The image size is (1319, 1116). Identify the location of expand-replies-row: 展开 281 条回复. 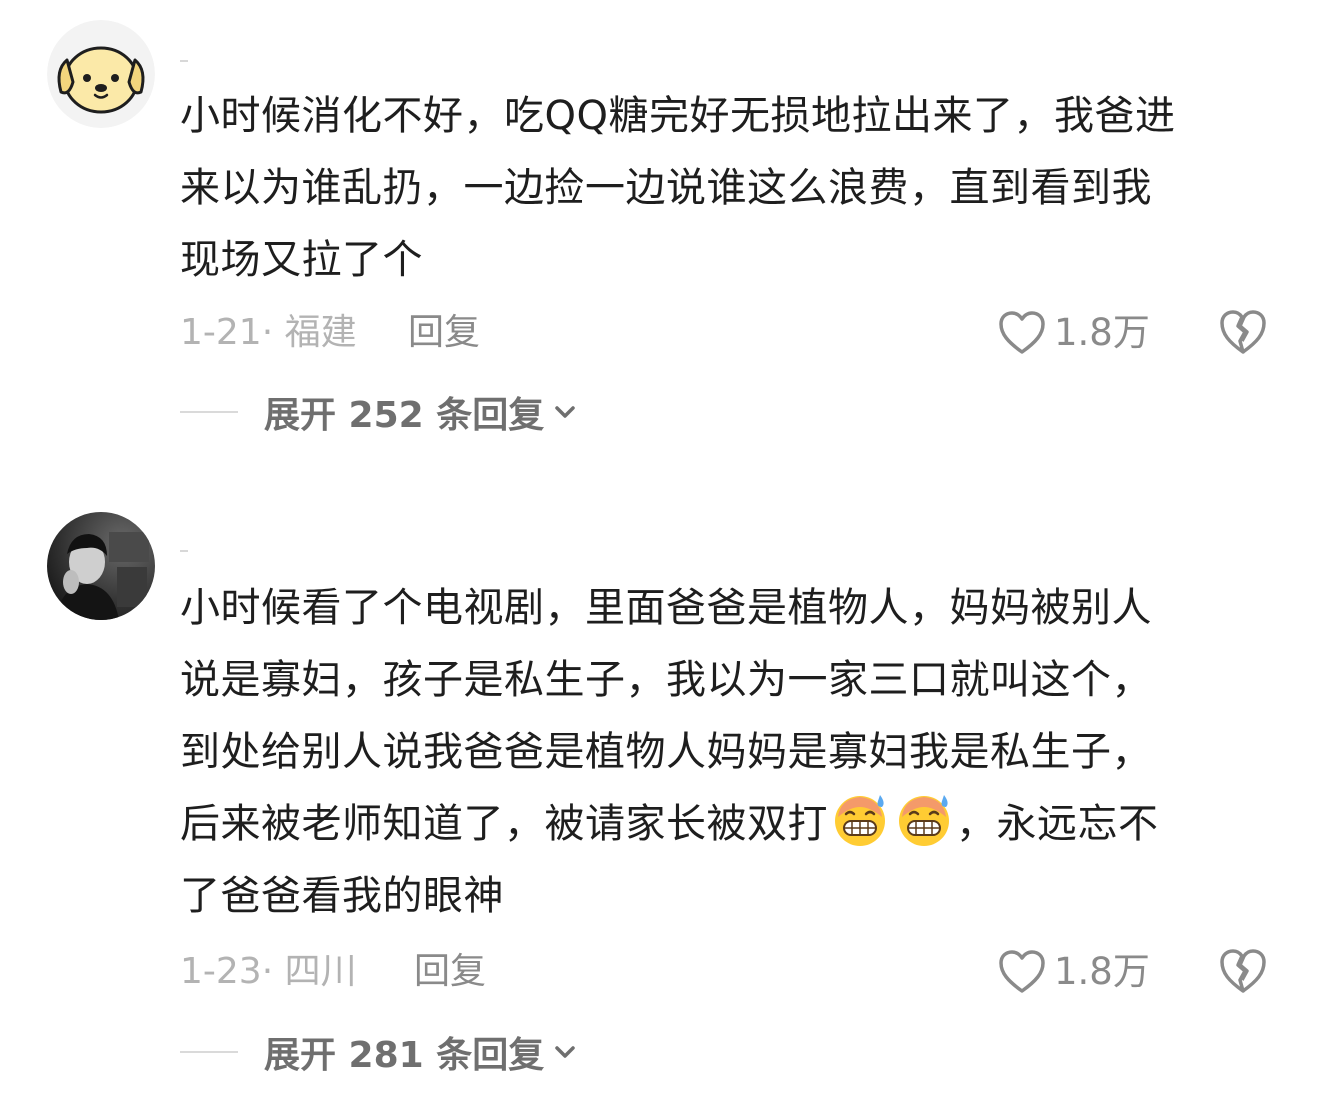
(379, 1053).